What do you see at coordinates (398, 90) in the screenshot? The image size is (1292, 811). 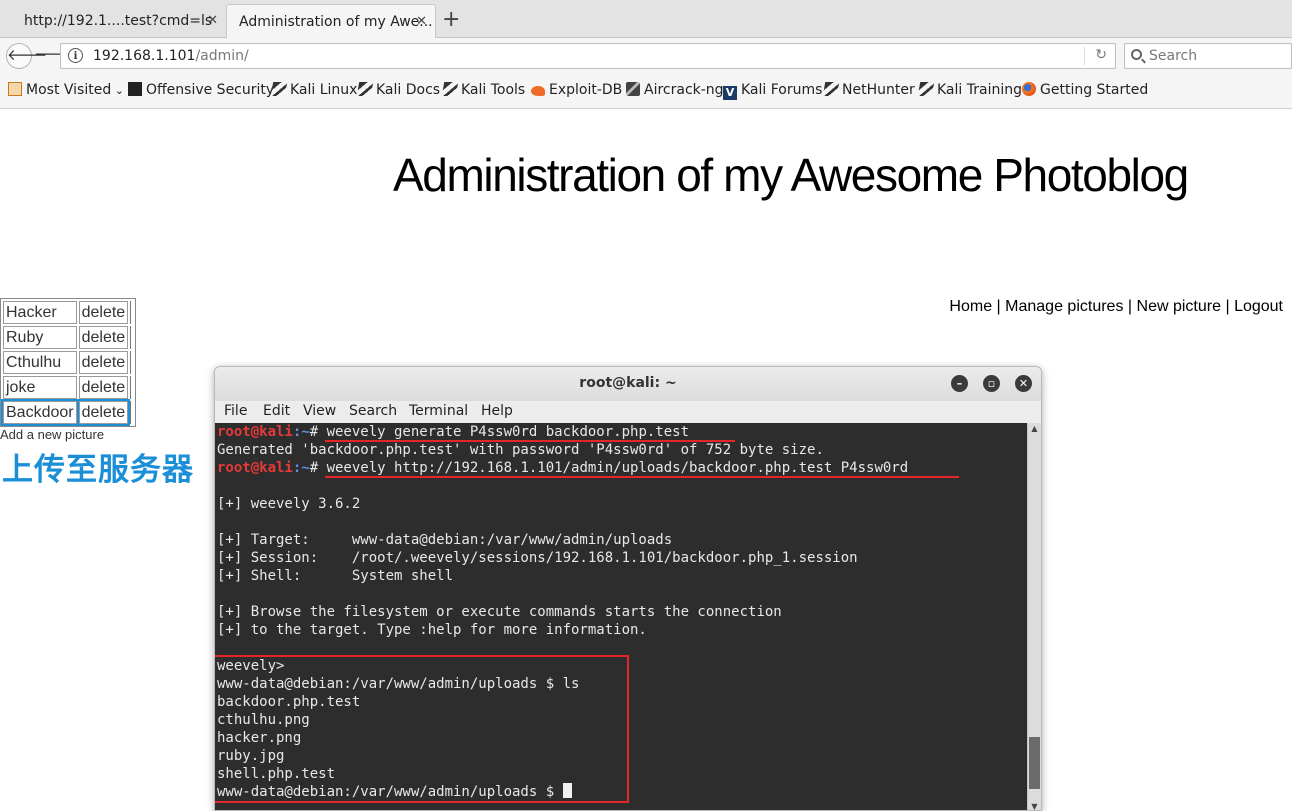 I see `bookmark-kali-docs: Kali Docs` at bounding box center [398, 90].